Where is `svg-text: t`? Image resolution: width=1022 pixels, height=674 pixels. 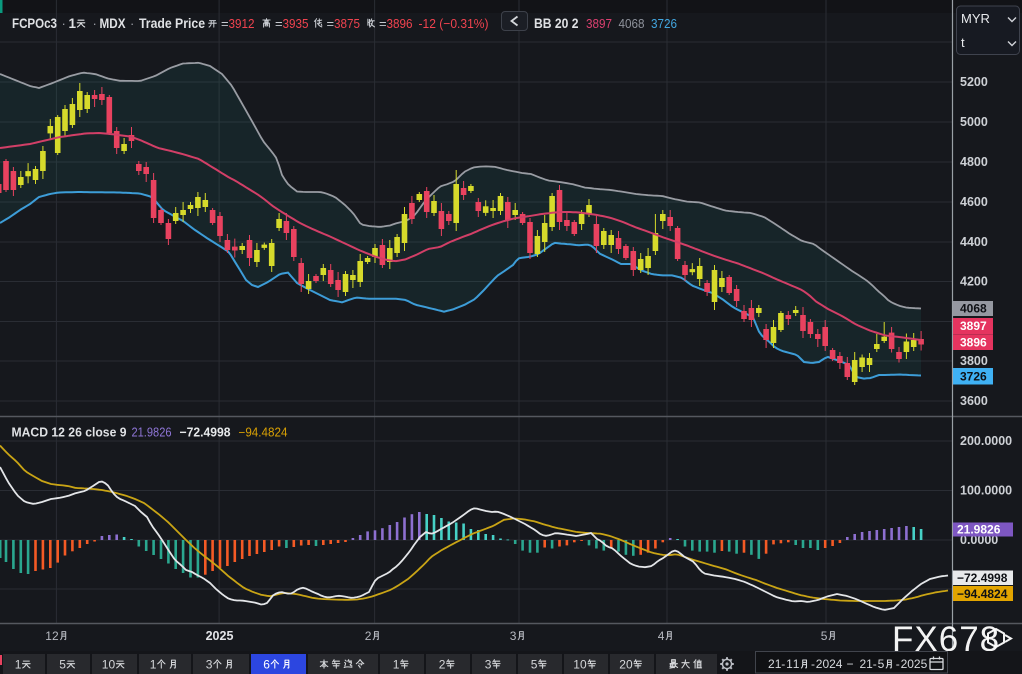 svg-text: t is located at coordinates (963, 42).